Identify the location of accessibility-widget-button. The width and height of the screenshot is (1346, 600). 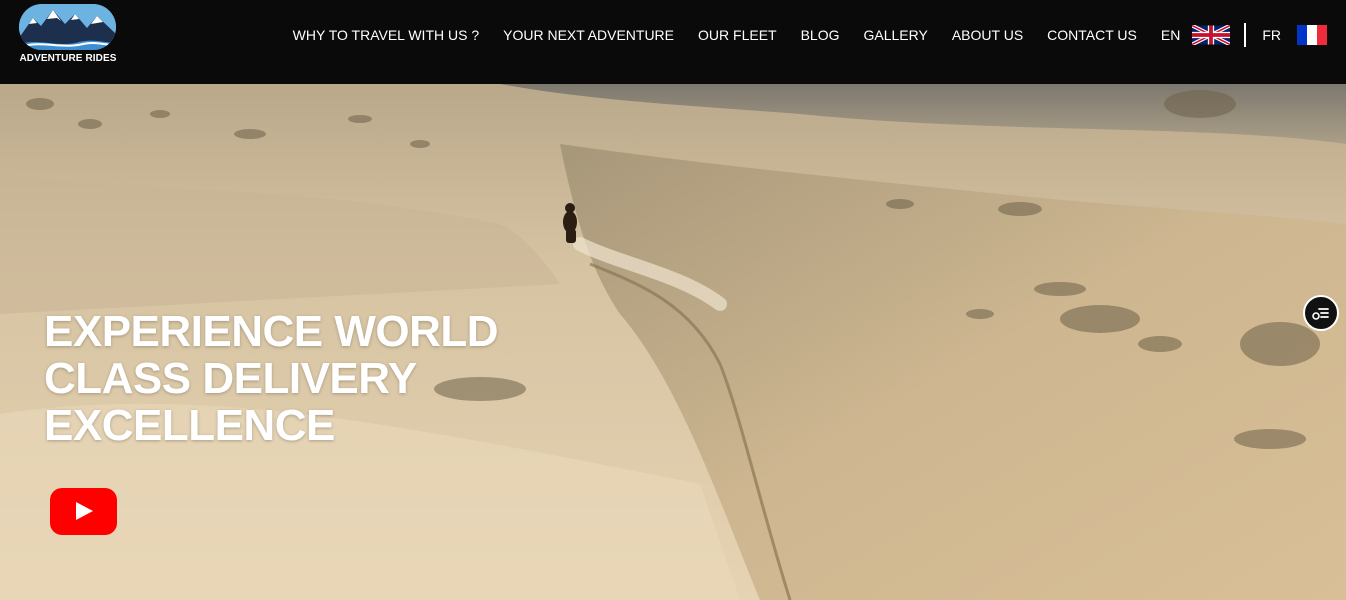
(1321, 313).